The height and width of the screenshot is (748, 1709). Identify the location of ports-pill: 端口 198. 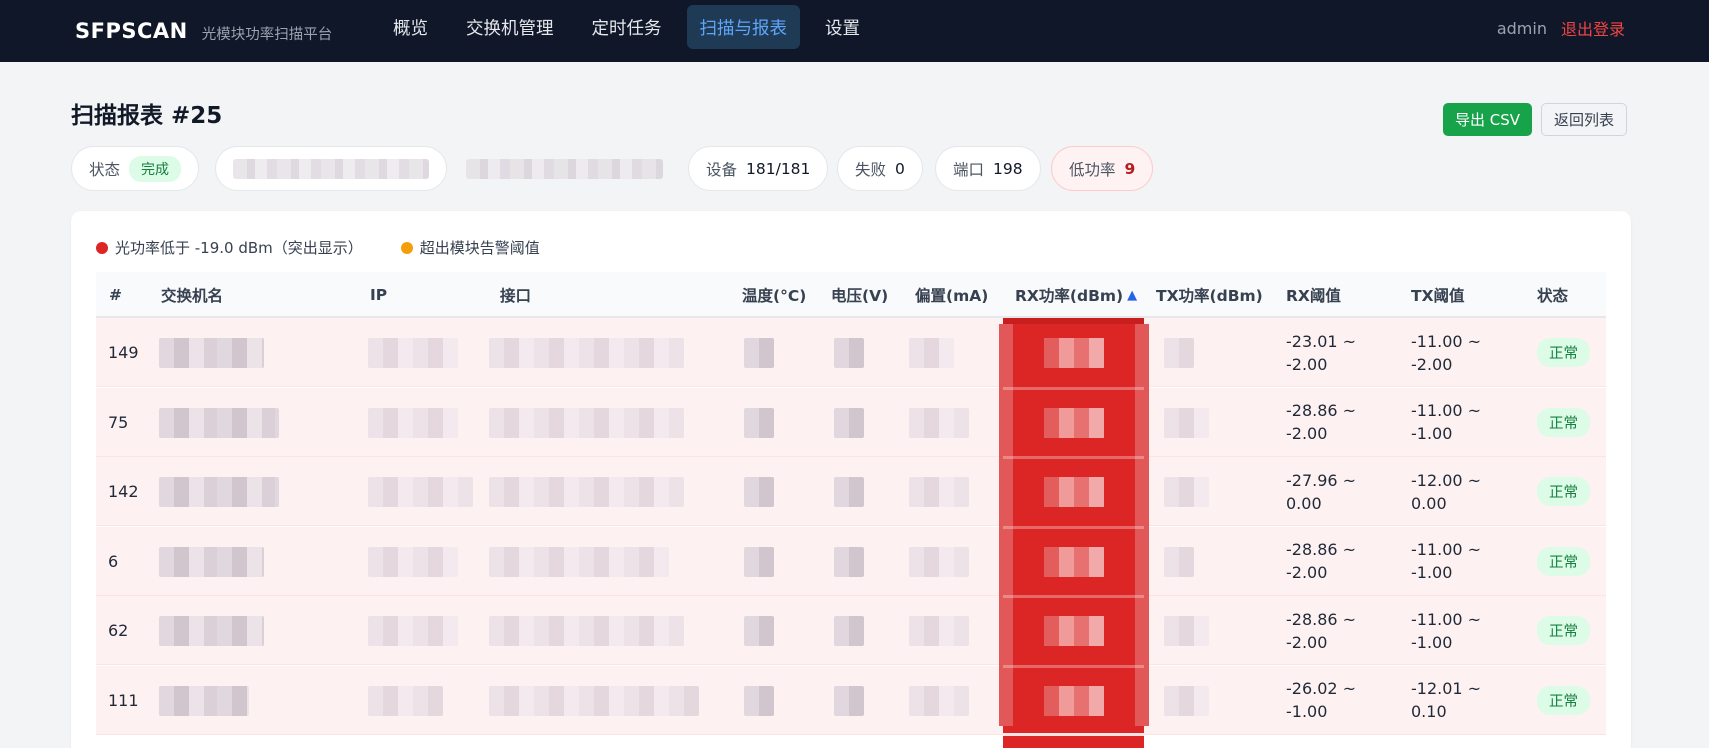
(988, 168).